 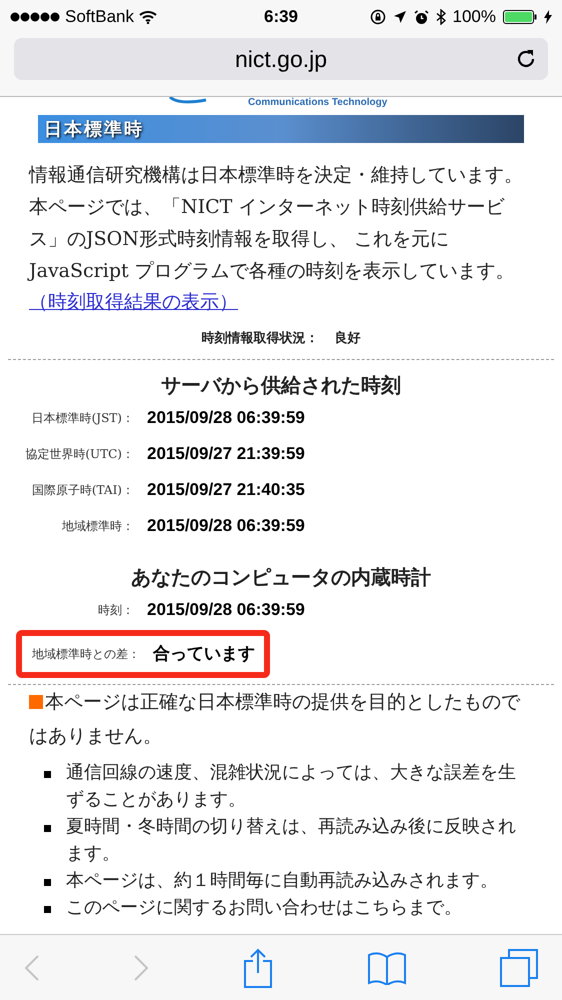 What do you see at coordinates (258, 968) in the screenshot?
I see `share-icon` at bounding box center [258, 968].